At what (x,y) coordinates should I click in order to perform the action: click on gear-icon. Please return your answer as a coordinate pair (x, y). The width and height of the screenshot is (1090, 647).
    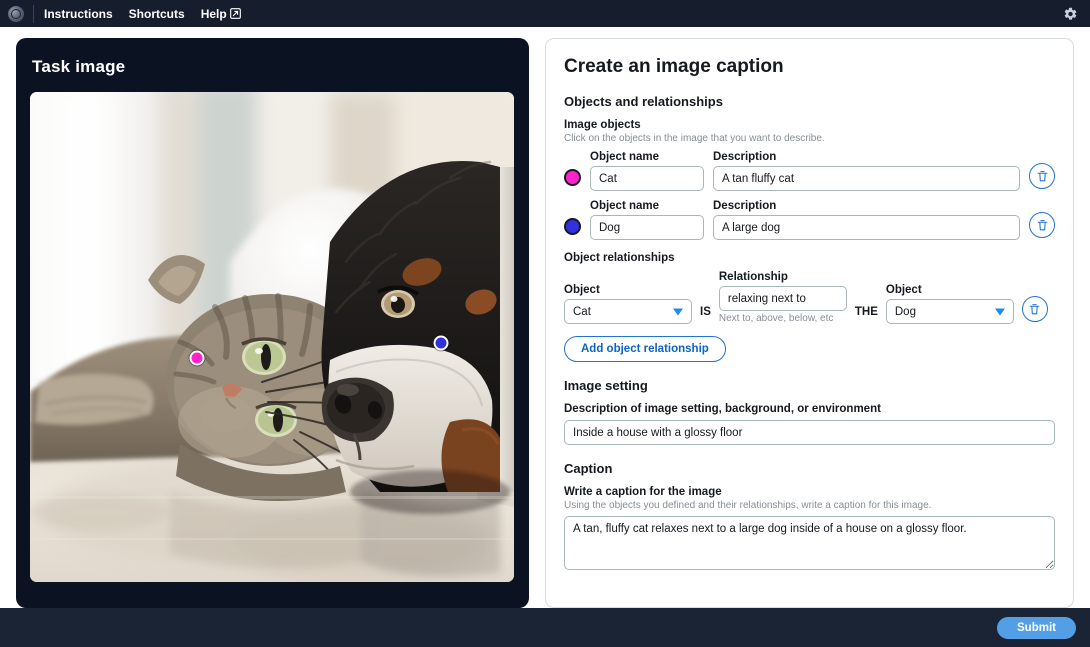
    Looking at the image, I should click on (1070, 13).